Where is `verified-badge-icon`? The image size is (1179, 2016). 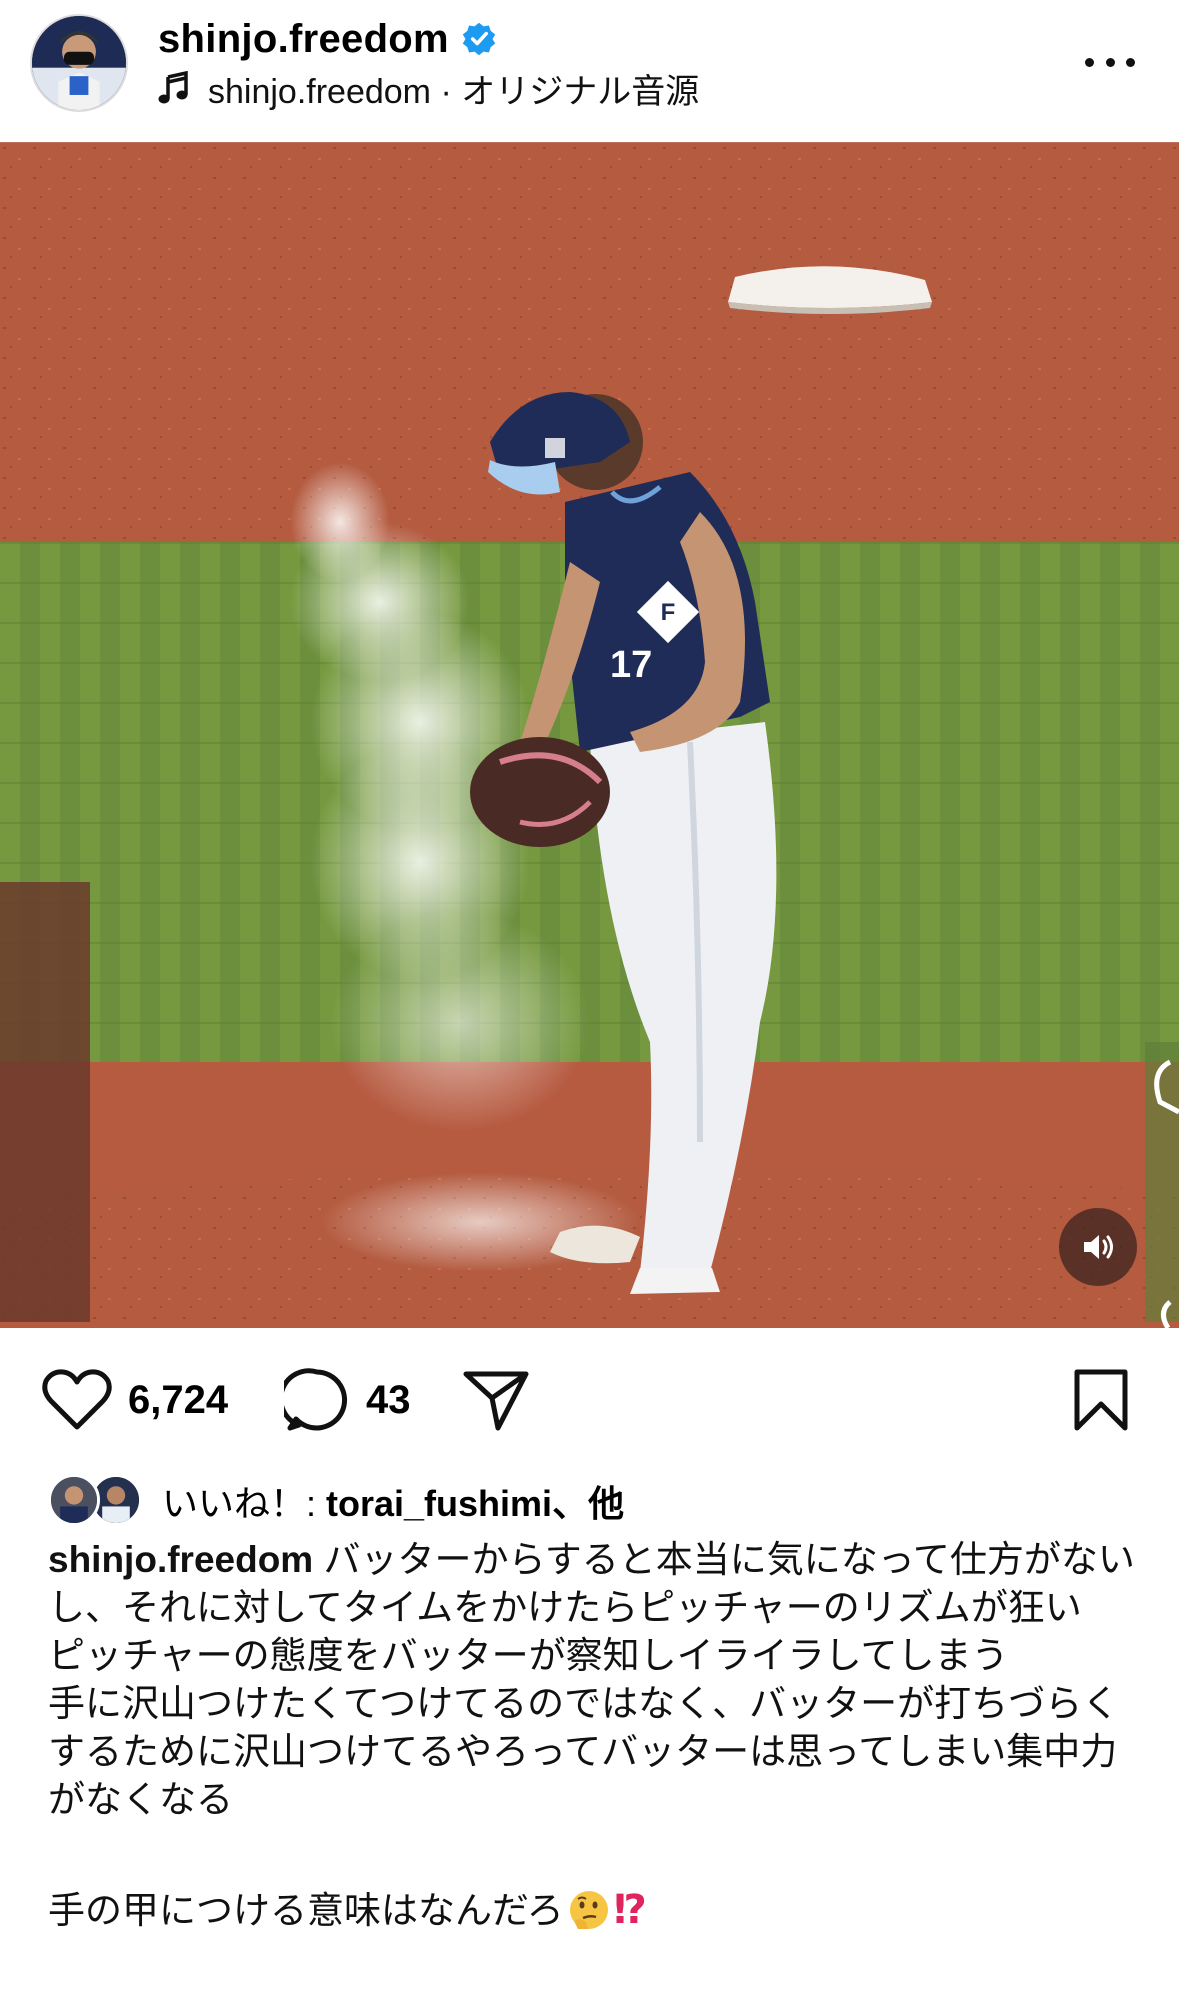
verified-badge-icon is located at coordinates (479, 39).